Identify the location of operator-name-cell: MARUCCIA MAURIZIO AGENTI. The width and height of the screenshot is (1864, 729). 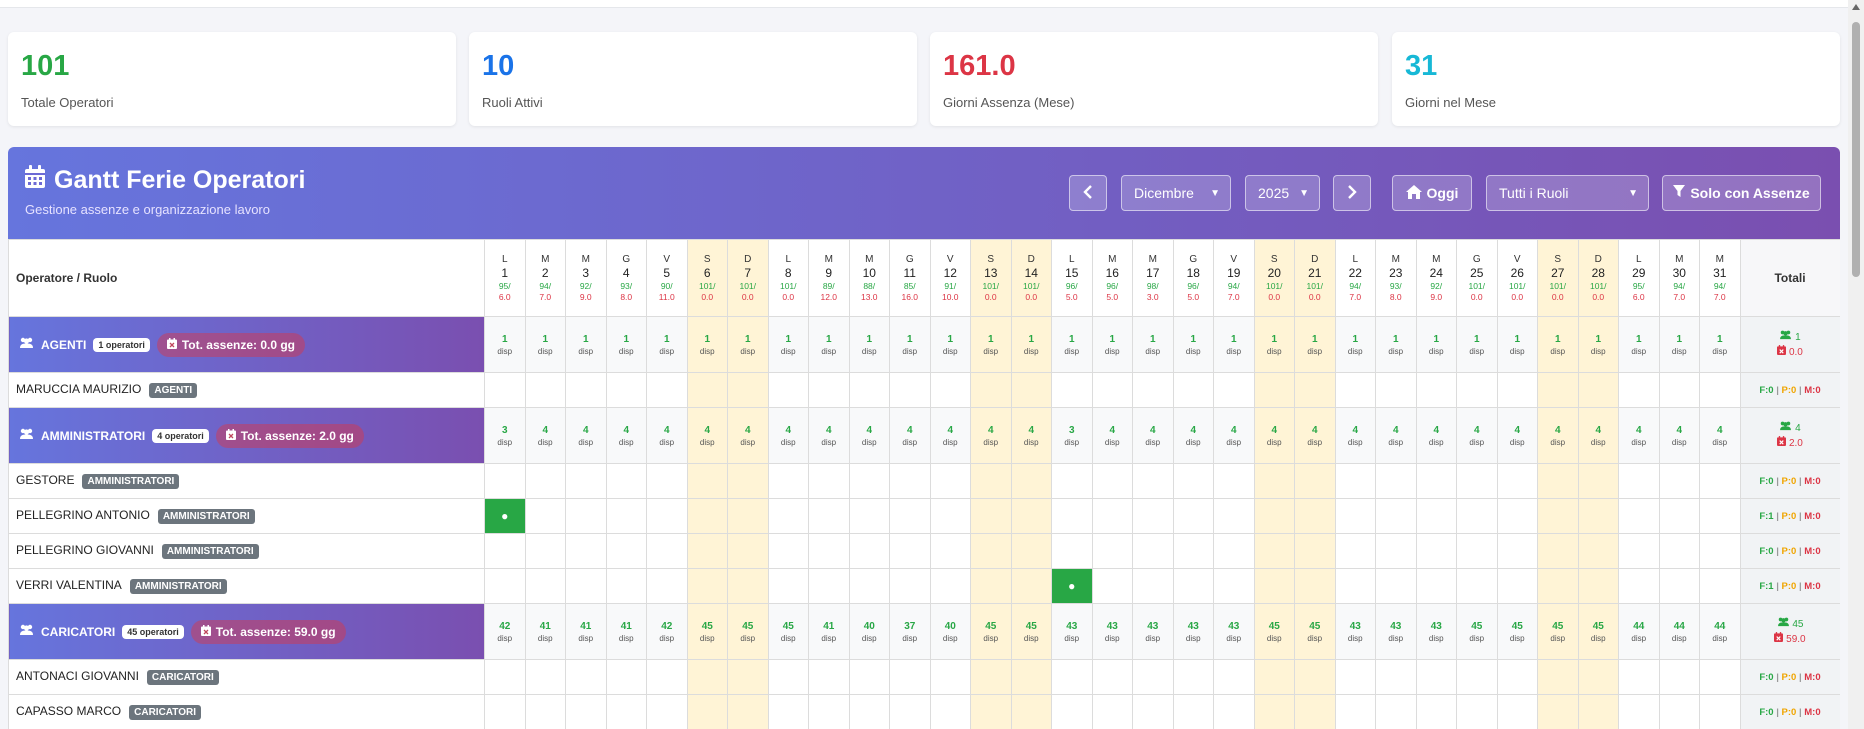
(246, 390).